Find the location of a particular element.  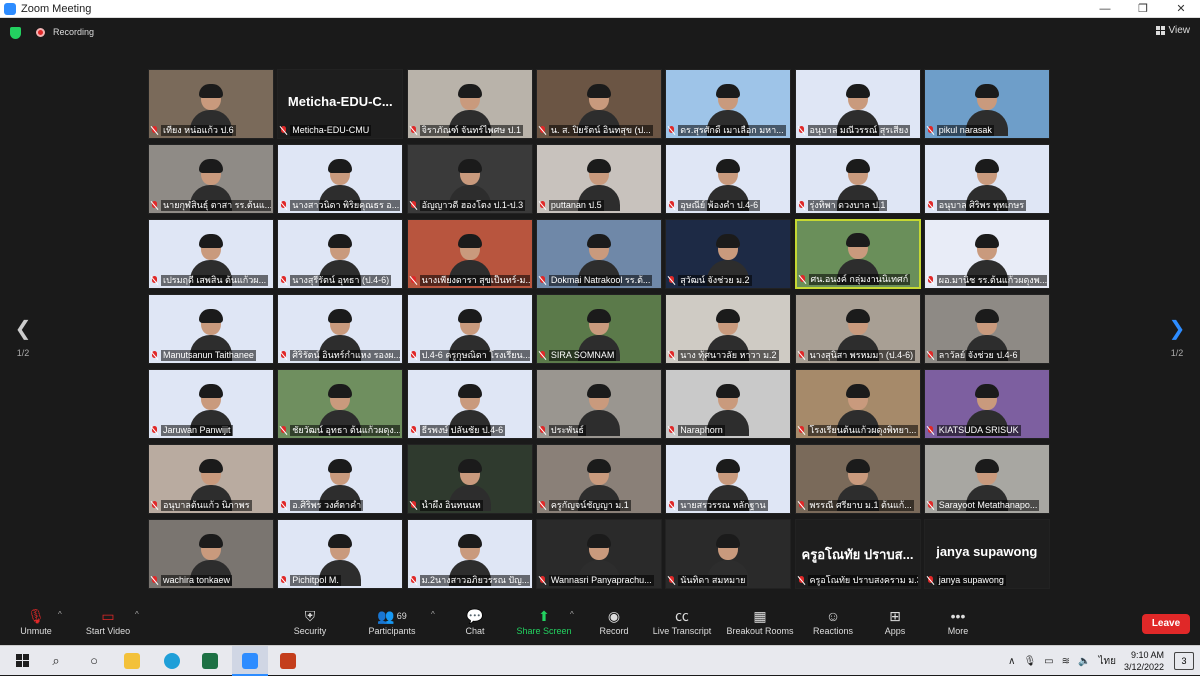

participant-name: wachira tonkaew is located at coordinates (197, 580).